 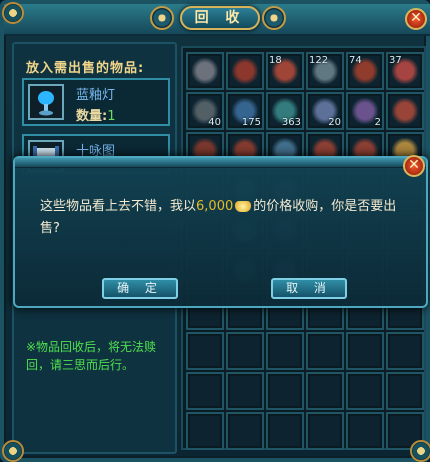 I want to click on inventory-slot: 175, so click(x=245, y=111).